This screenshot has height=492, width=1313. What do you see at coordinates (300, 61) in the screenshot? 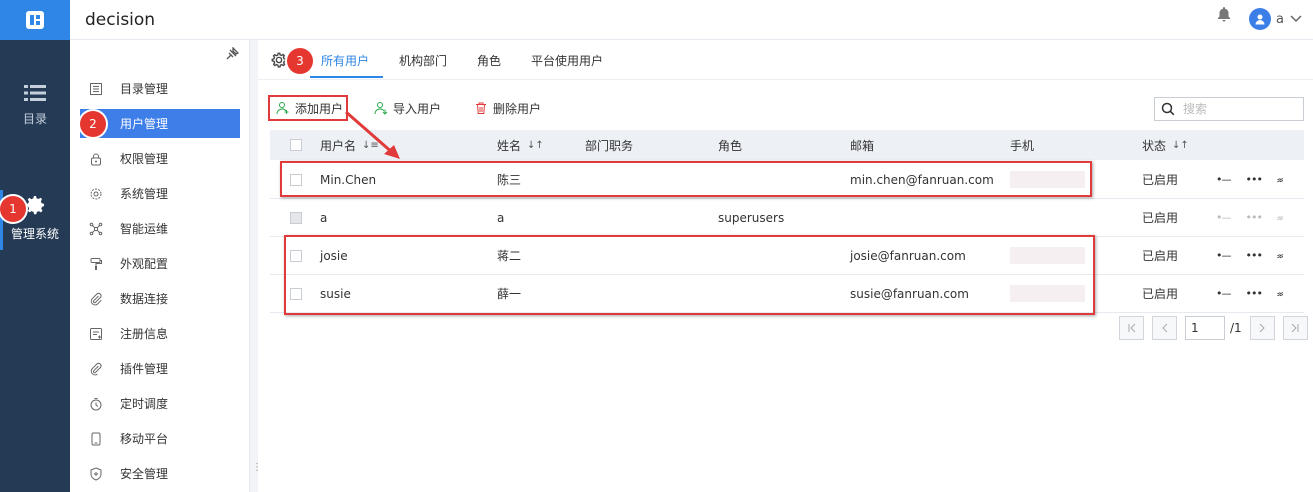
I see `annotation-badge-3: 3` at bounding box center [300, 61].